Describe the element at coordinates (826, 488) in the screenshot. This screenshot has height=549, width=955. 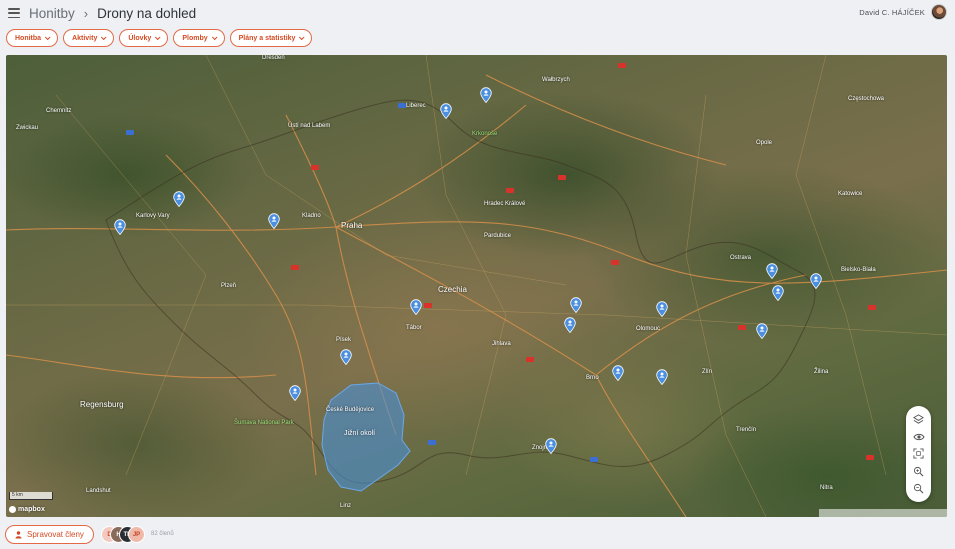
I see `map-label-nitra: Nitra` at that location.